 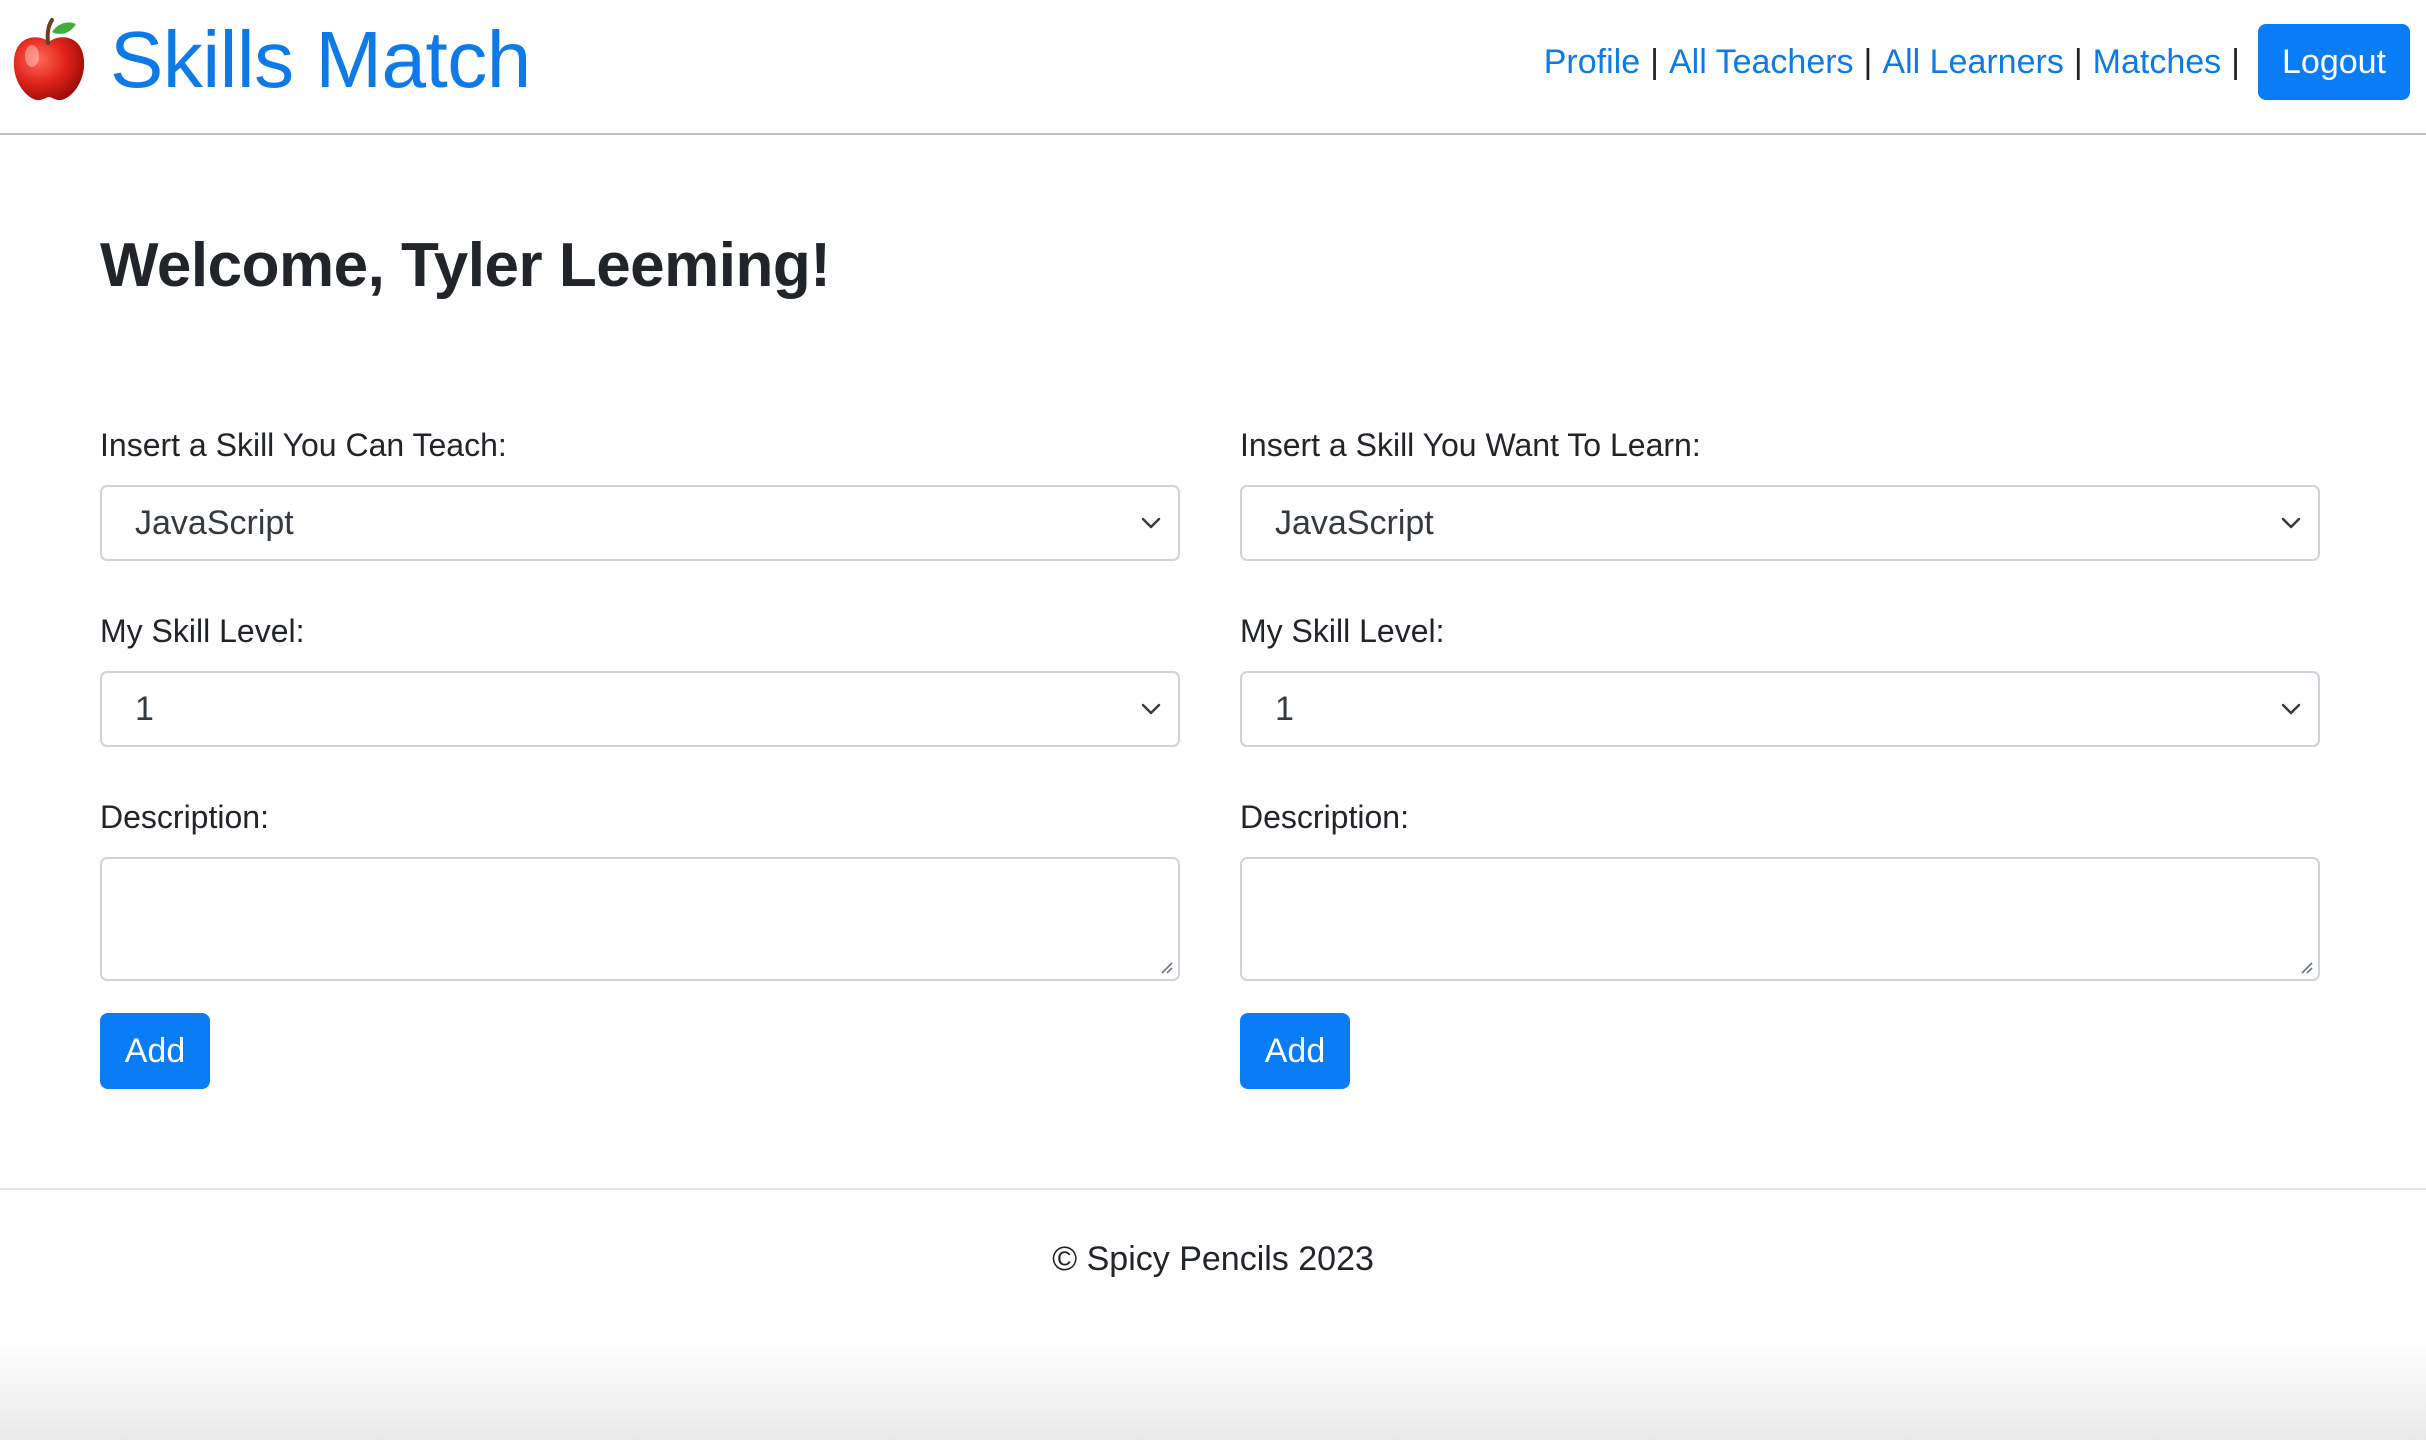 I want to click on logout-button: Logout, so click(x=2334, y=62).